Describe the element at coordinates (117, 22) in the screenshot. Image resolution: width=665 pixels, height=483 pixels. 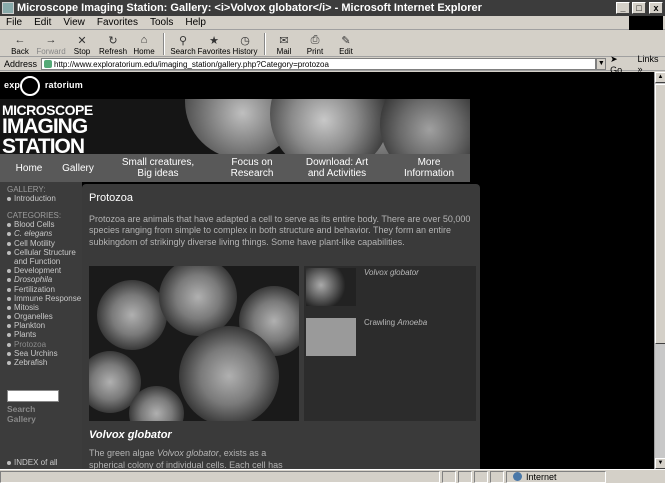
I see `menu-favorites: Favorites` at that location.